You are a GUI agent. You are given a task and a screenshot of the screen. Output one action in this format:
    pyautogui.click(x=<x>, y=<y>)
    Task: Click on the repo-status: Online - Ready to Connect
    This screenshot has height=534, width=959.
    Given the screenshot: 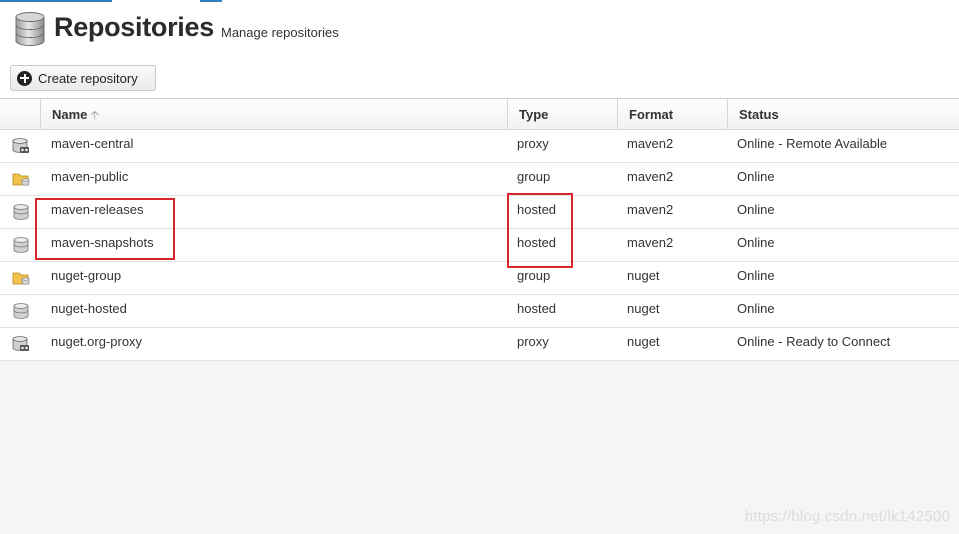 What is the action you would take?
    pyautogui.click(x=814, y=341)
    